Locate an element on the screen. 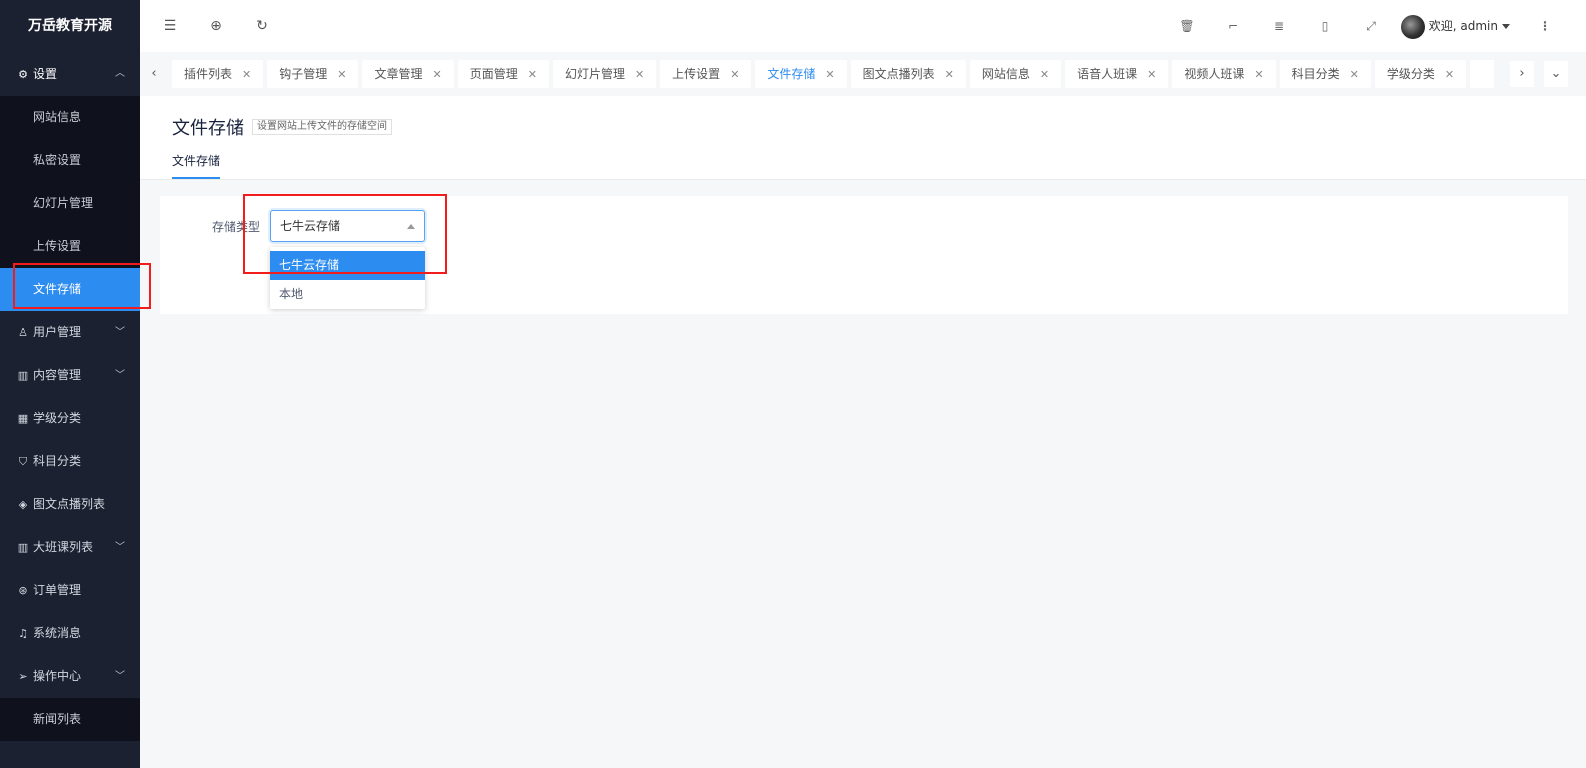 The image size is (1586, 768). form-card: 存储类型 七牛云存储 七牛云存储 本地 is located at coordinates (864, 255).